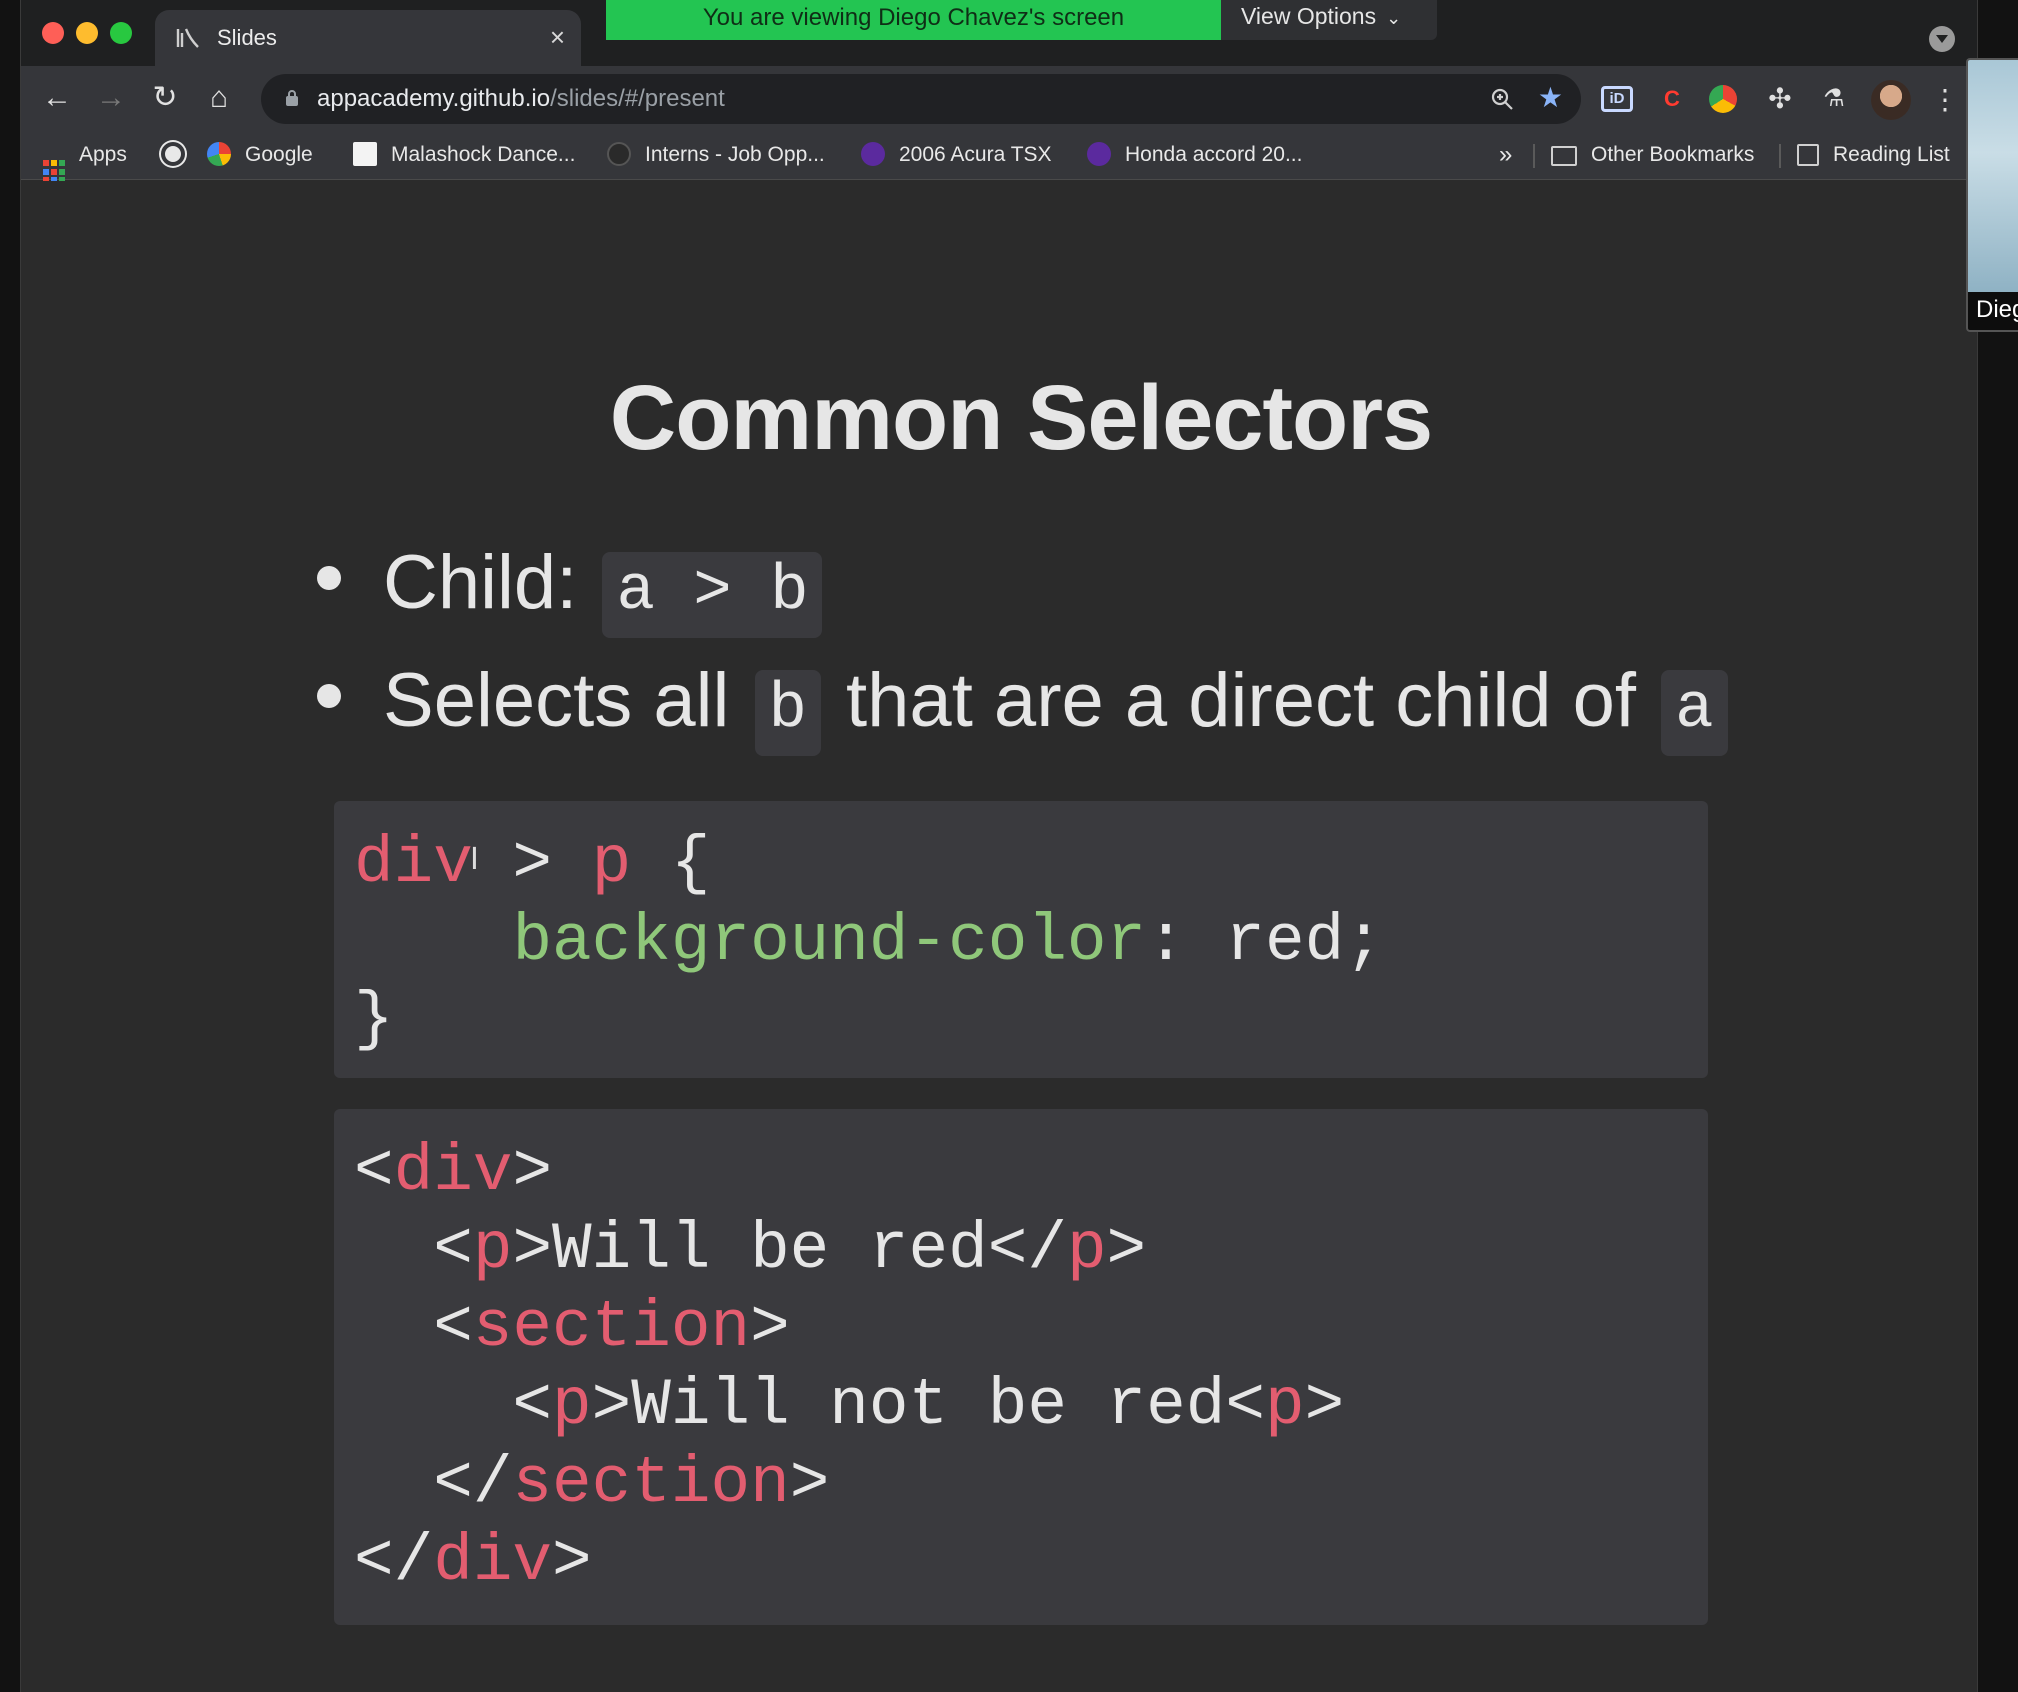 Image resolution: width=2018 pixels, height=1692 pixels. Describe the element at coordinates (1694, 713) in the screenshot. I see `inline-code-a: a` at that location.